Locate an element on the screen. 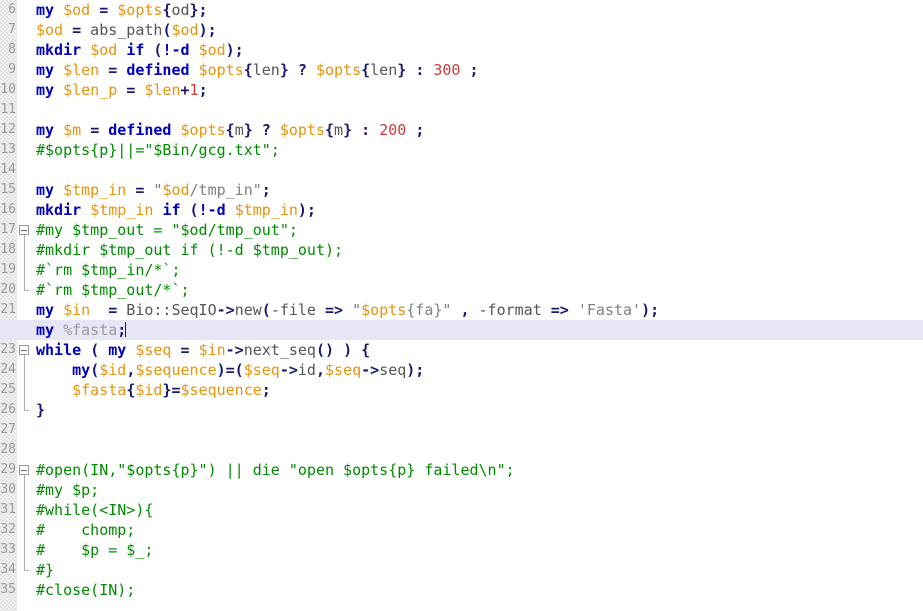  code-token-cmt: #`rm $tmp_in/*`; is located at coordinates (108, 270).